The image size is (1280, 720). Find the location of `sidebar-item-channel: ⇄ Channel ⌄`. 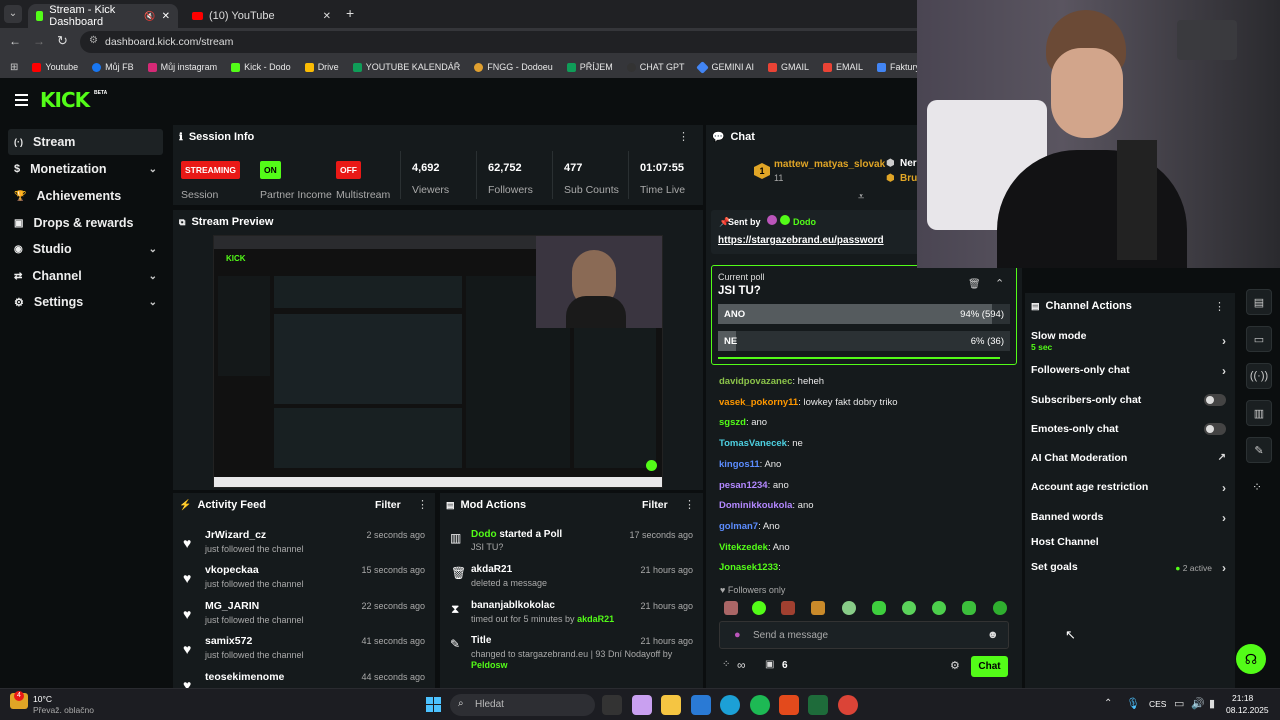

sidebar-item-channel: ⇄ Channel ⌄ is located at coordinates (85, 276).